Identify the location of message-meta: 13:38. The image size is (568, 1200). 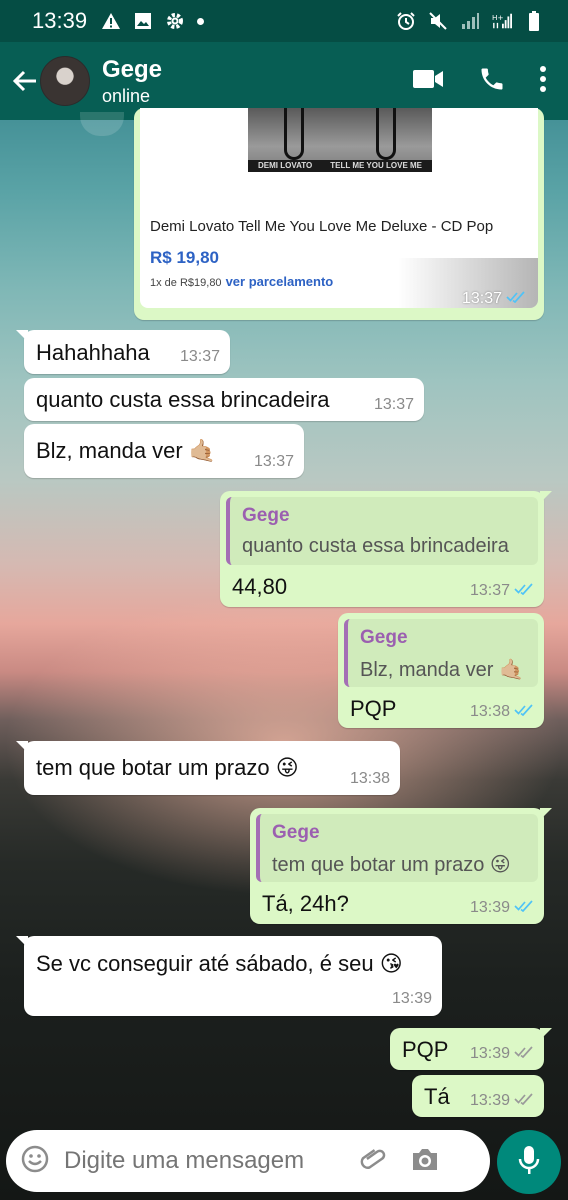
(502, 712).